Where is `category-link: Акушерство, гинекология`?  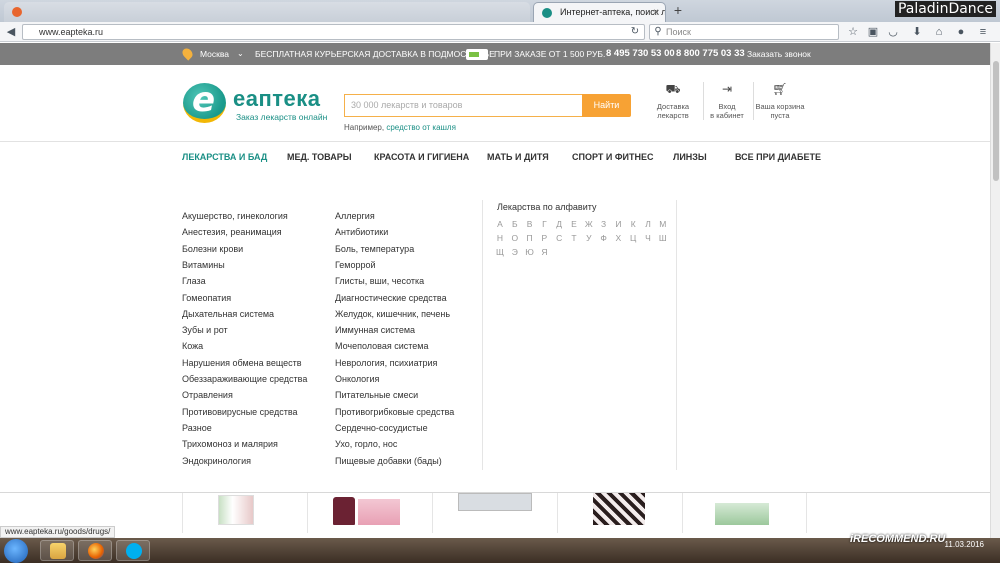 category-link: Акушерство, гинекология is located at coordinates (235, 216).